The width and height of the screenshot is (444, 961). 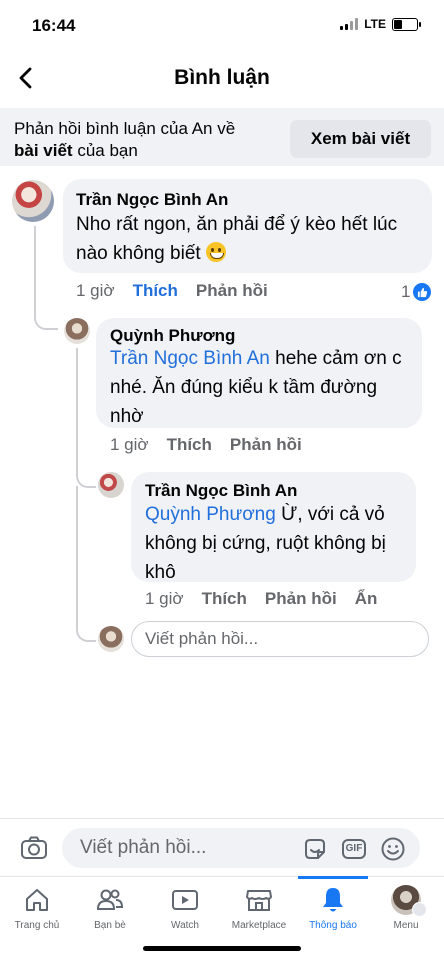 I want to click on home-indicator, so click(x=222, y=948).